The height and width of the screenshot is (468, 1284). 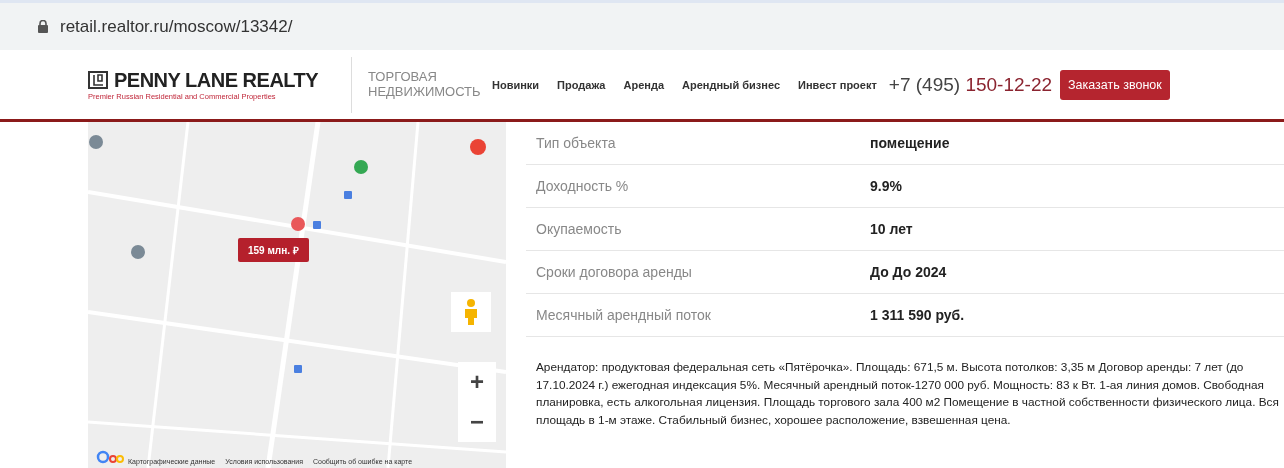 What do you see at coordinates (731, 84) in the screenshot?
I see `nav-link: Арендный бизнес` at bounding box center [731, 84].